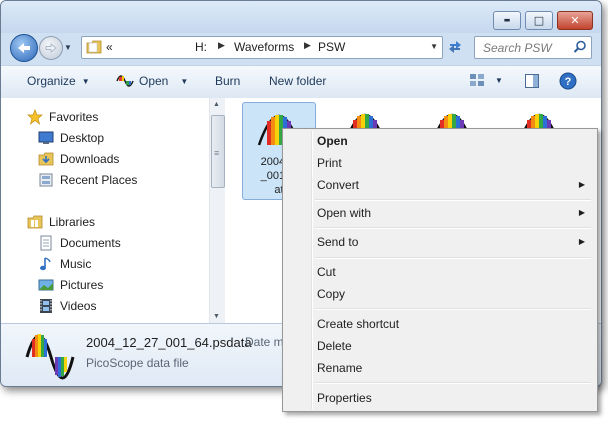 This screenshot has width=608, height=421. What do you see at coordinates (439, 242) in the screenshot?
I see `menu-item-send-to: Send to ▶` at bounding box center [439, 242].